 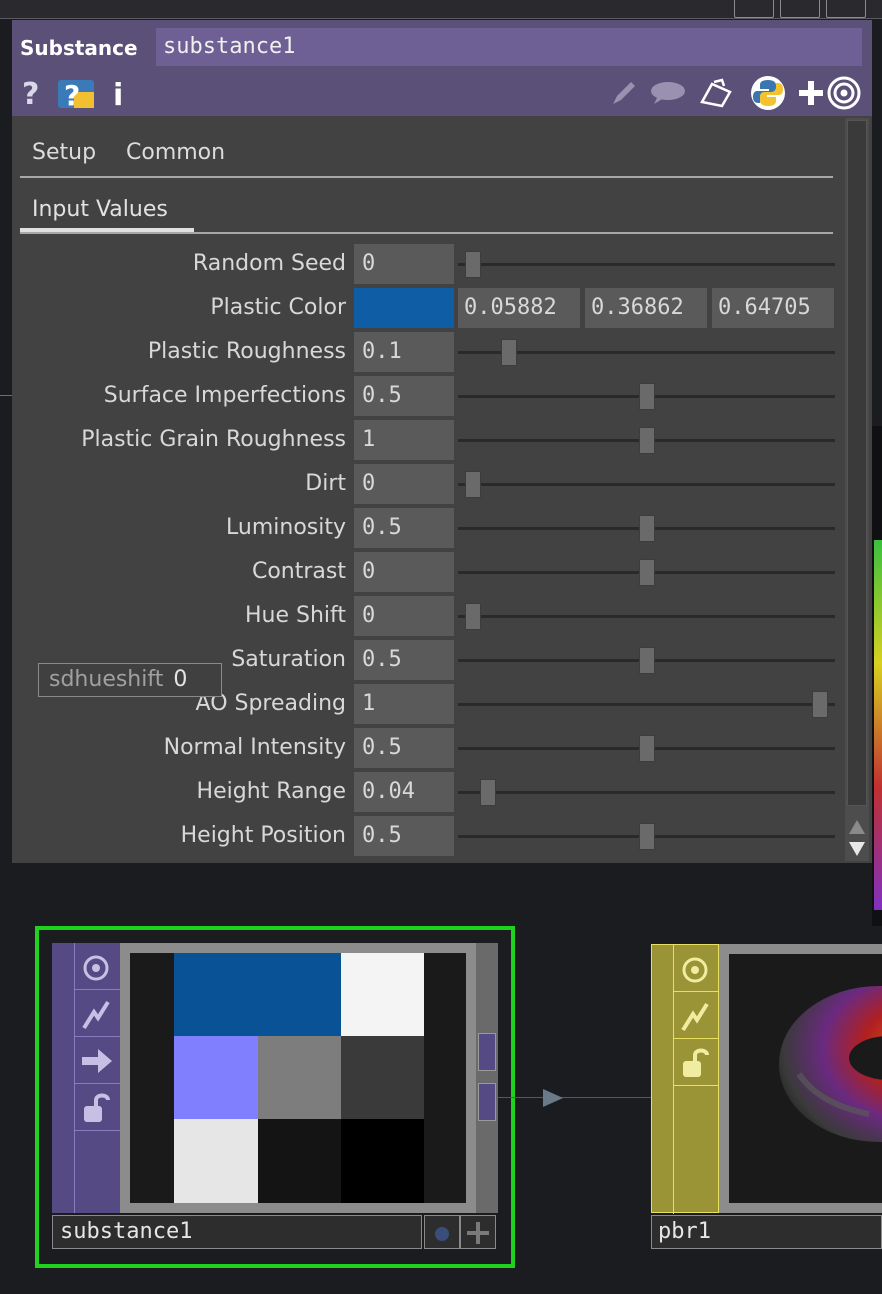 I want to click on param-row-contrast: Contrast 0, so click(x=427, y=572).